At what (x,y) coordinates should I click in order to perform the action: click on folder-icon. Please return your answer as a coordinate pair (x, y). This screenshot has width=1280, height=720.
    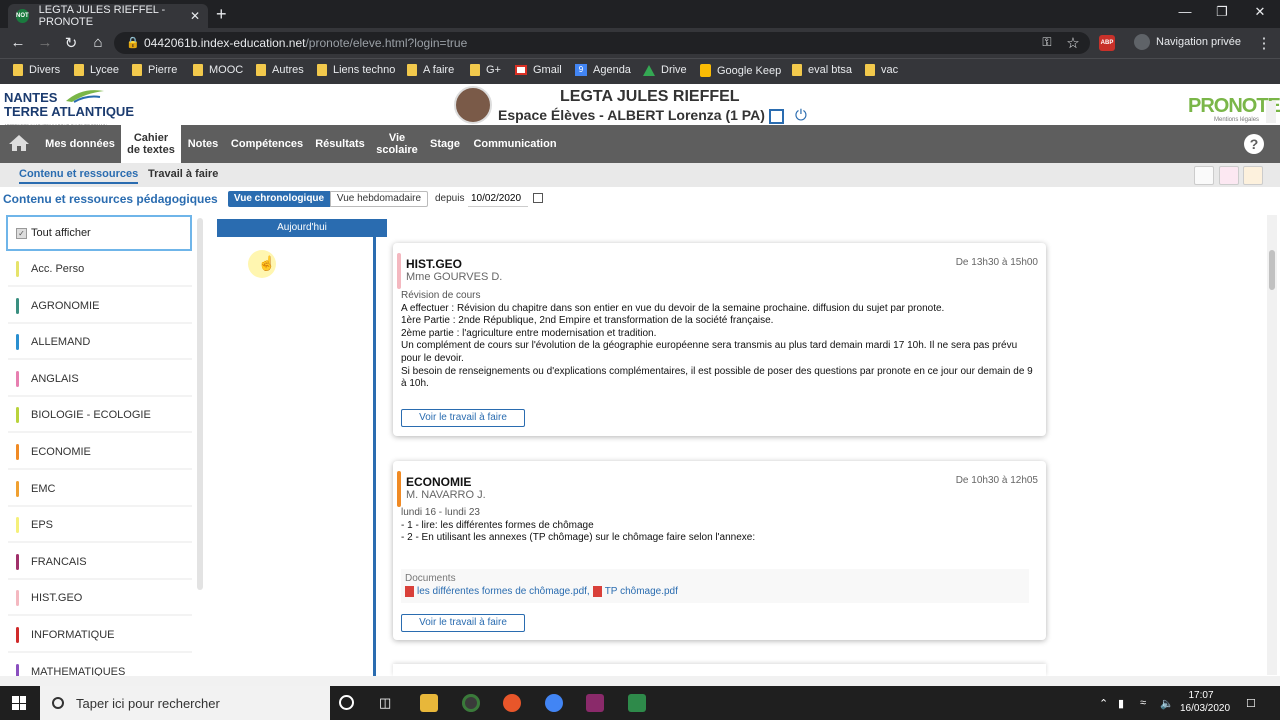
    Looking at the image, I should click on (137, 70).